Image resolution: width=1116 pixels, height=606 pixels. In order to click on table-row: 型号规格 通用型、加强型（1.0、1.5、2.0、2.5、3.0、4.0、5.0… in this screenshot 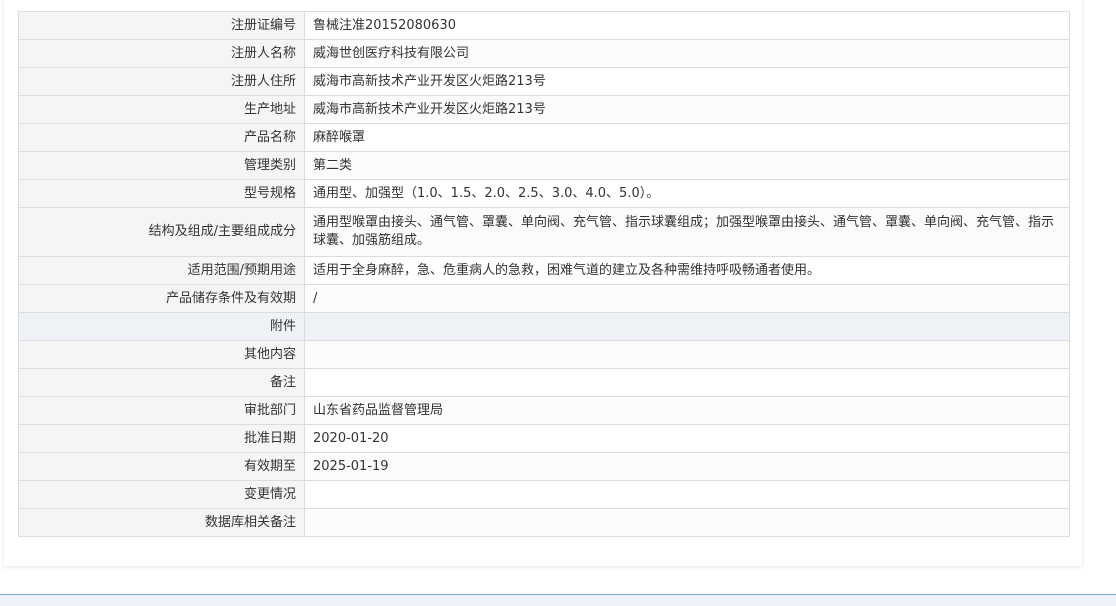, I will do `click(544, 193)`.